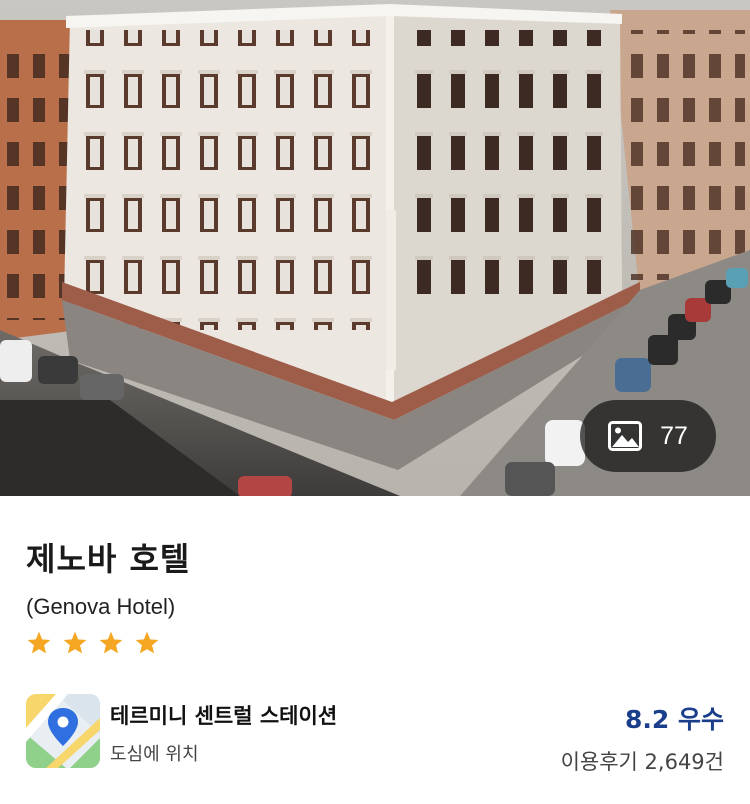 This screenshot has width=750, height=804. What do you see at coordinates (674, 435) in the screenshot?
I see `photo-count-label: 77` at bounding box center [674, 435].